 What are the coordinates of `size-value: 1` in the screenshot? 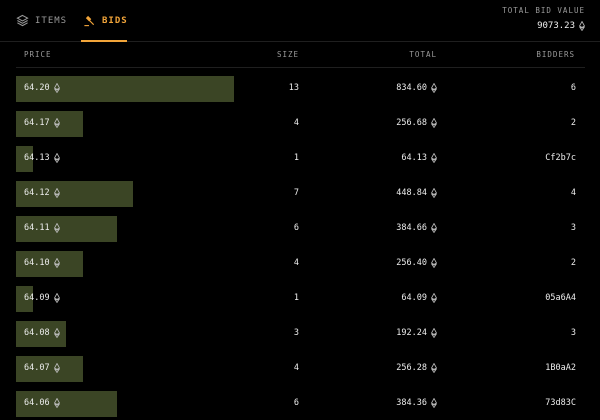 It's located at (296, 158).